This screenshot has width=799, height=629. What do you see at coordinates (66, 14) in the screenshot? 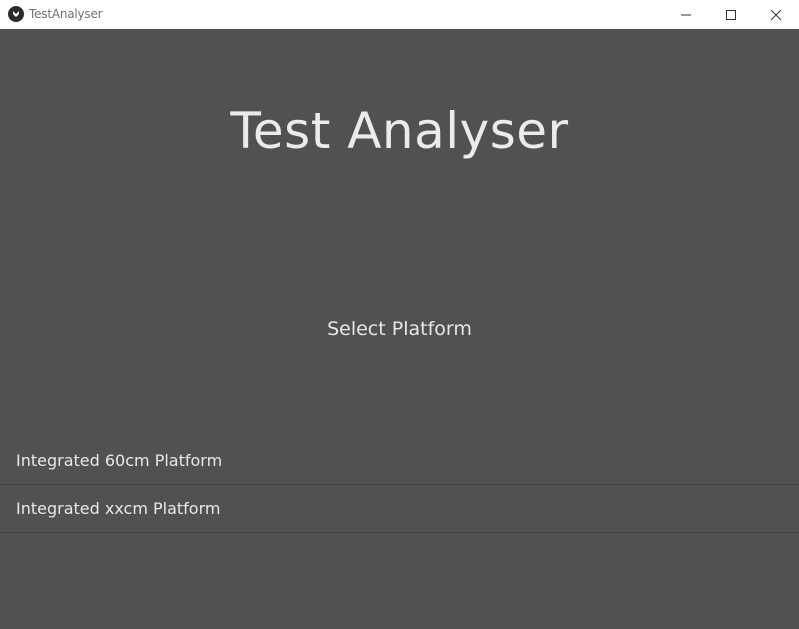
I see `window-title: TestAnalyser` at bounding box center [66, 14].